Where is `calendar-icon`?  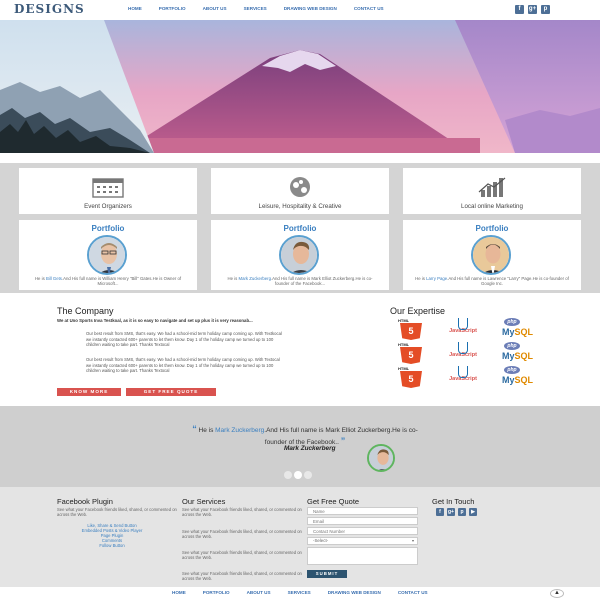
calendar-icon is located at coordinates (108, 188).